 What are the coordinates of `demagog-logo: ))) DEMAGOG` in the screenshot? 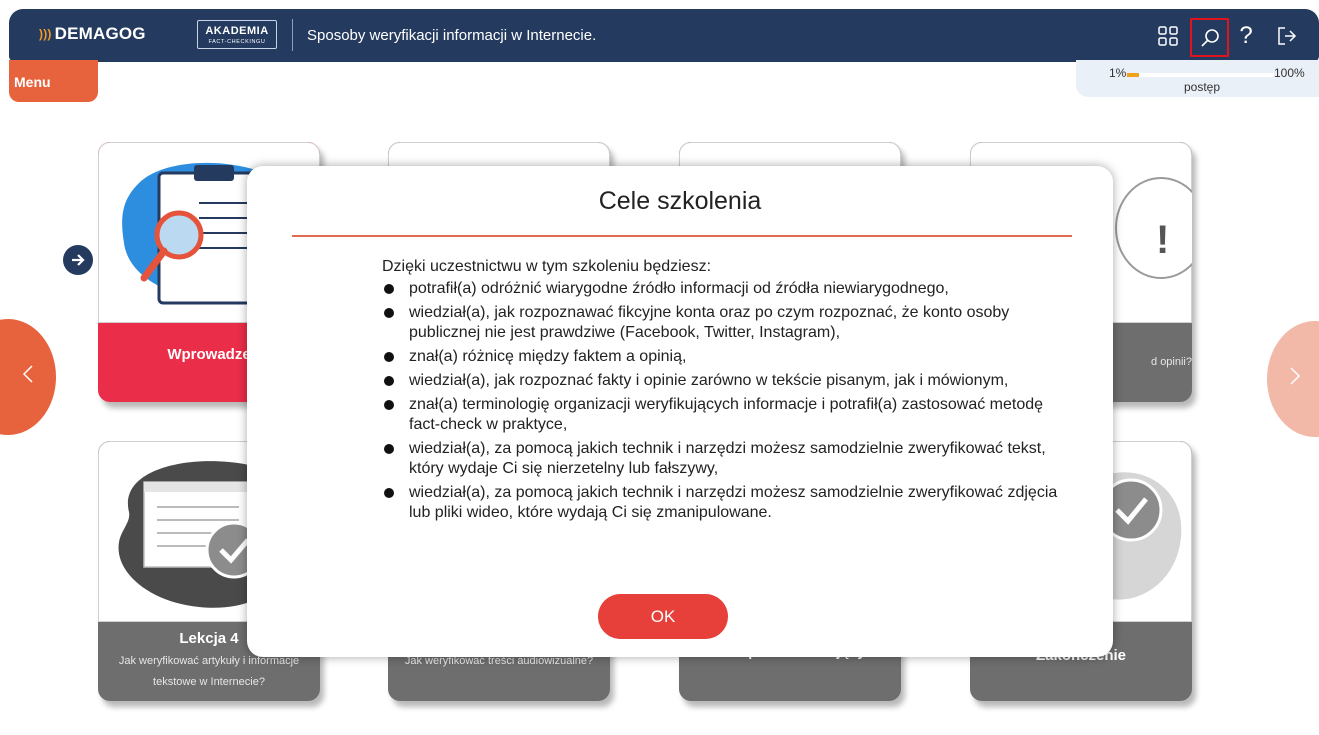 It's located at (92, 34).